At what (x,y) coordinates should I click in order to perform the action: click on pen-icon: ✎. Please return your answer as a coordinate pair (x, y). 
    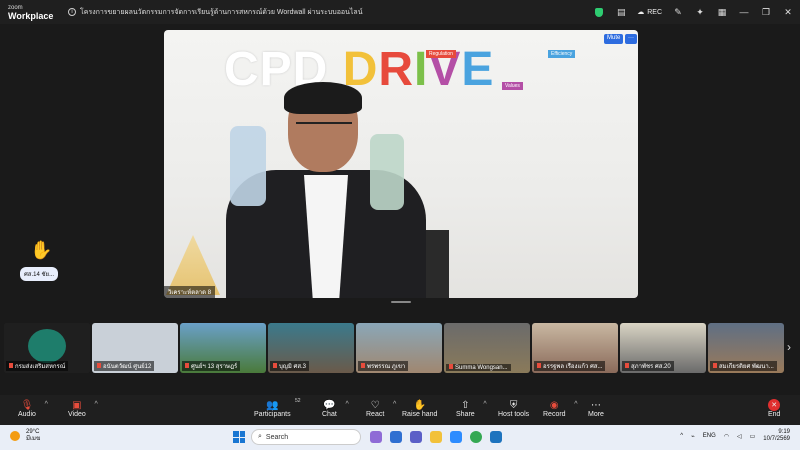
    Looking at the image, I should click on (678, 12).